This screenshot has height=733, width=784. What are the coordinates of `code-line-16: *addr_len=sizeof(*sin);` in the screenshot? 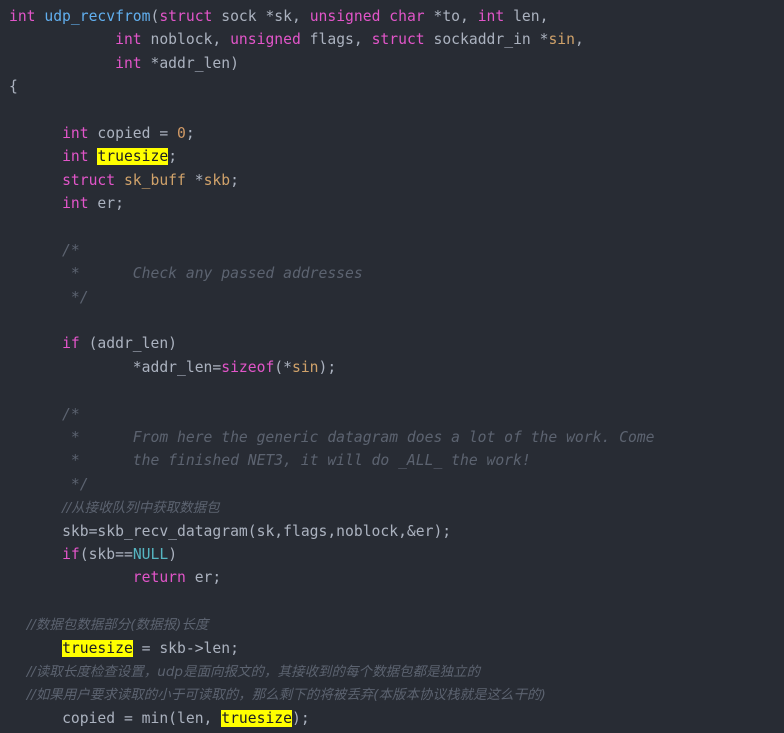 It's located at (234, 367).